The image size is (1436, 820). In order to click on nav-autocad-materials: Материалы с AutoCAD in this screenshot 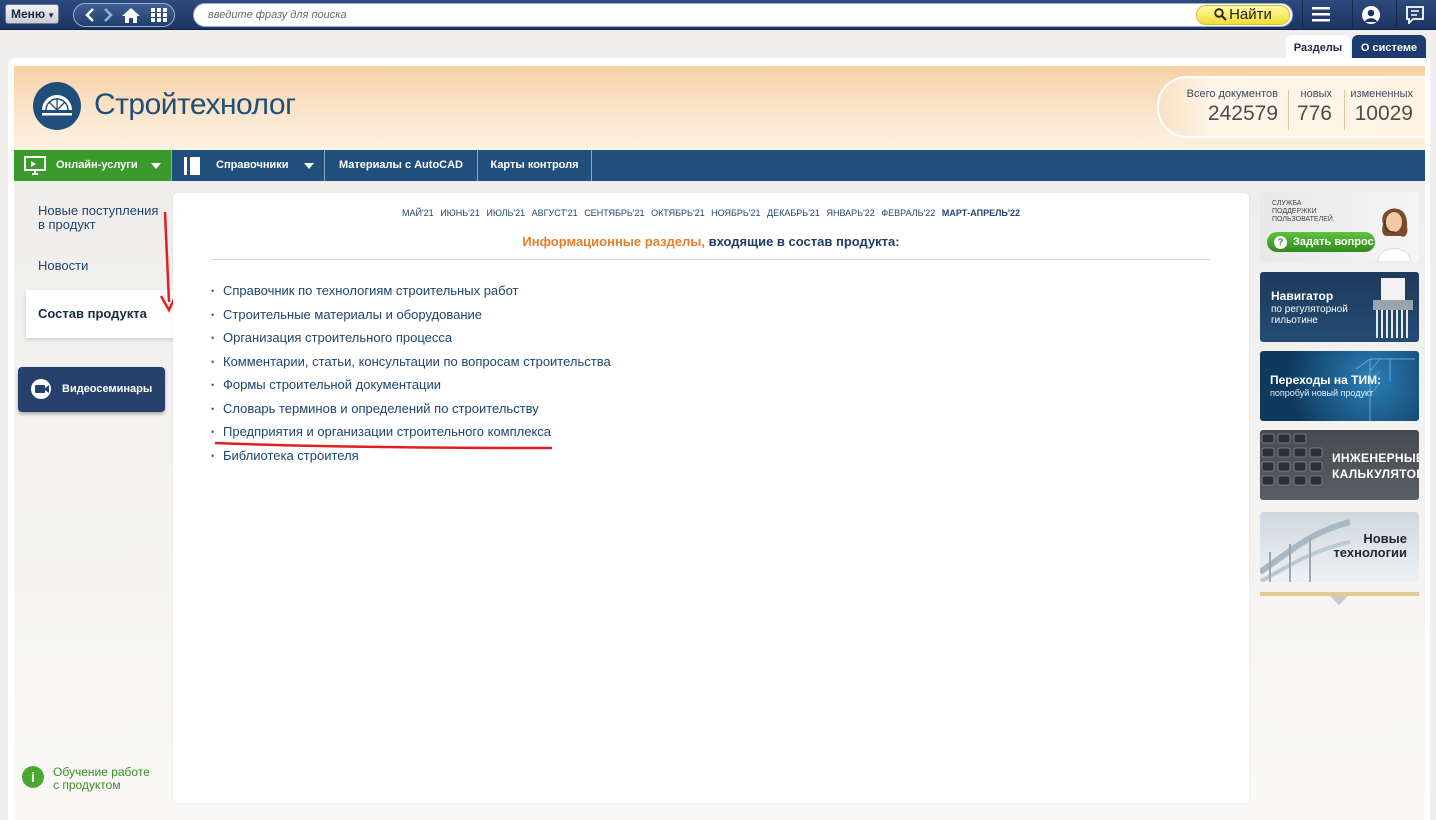, I will do `click(401, 165)`.